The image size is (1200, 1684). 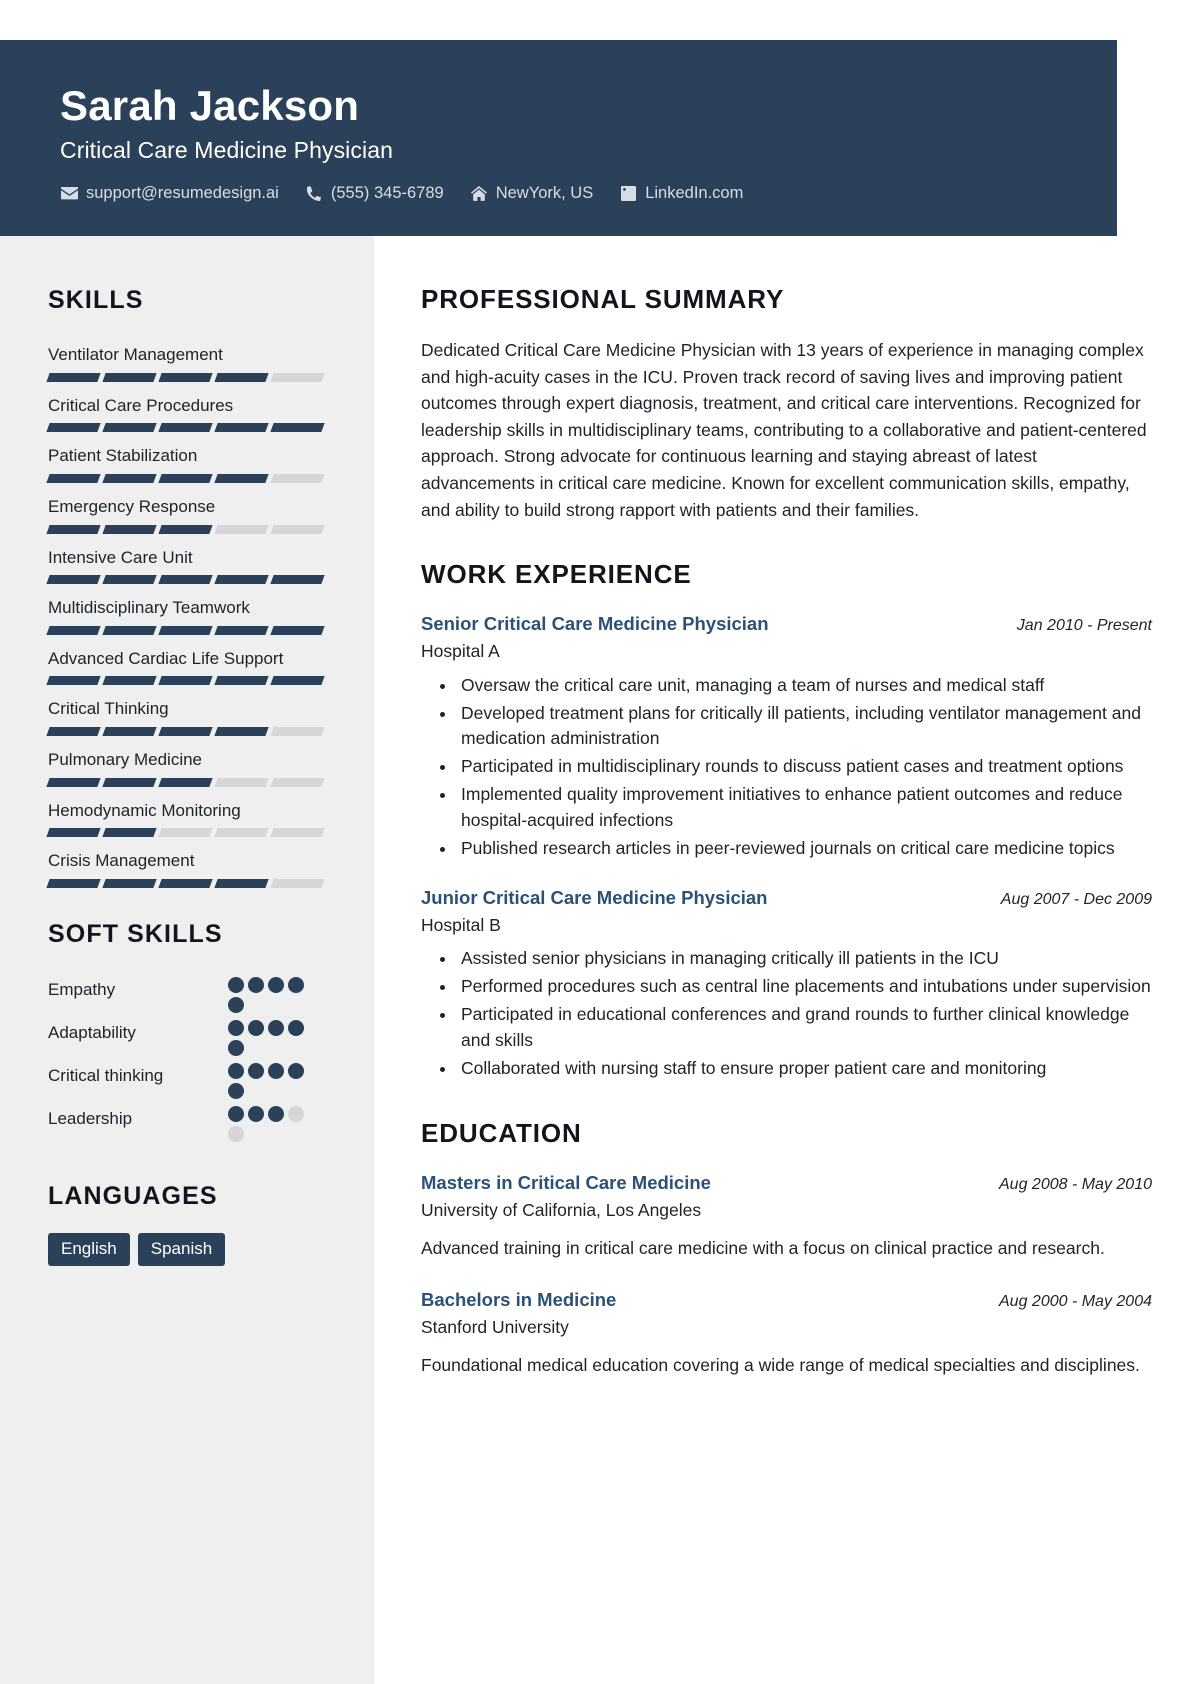 What do you see at coordinates (96, 300) in the screenshot?
I see `skills-heading: SKILLS` at bounding box center [96, 300].